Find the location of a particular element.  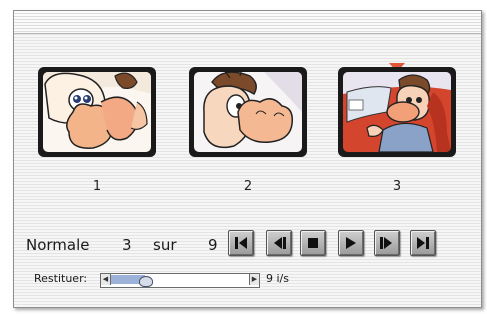

frame-number-2: 2 is located at coordinates (248, 186).